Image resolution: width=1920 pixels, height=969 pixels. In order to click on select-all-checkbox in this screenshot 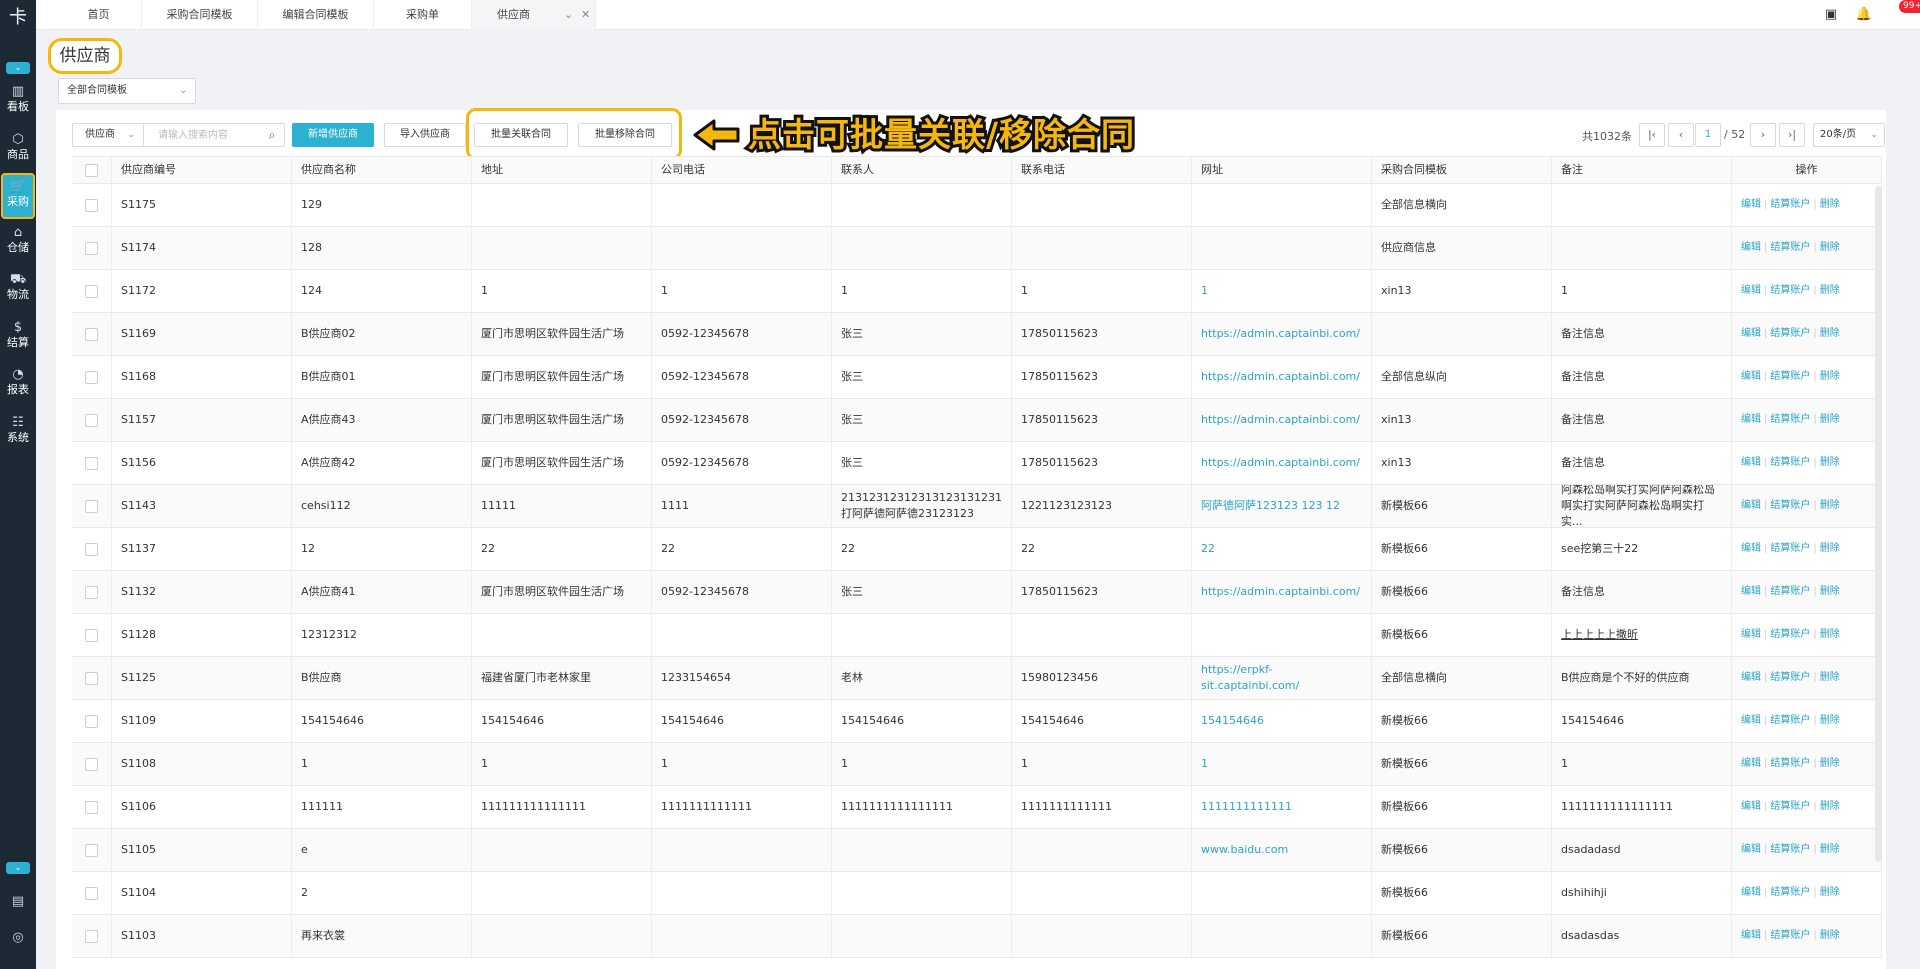, I will do `click(91, 170)`.